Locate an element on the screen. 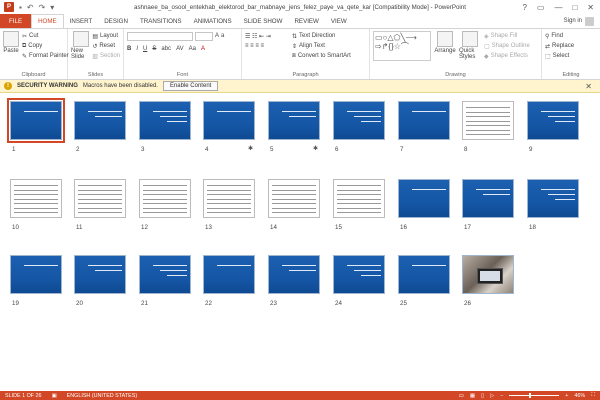 The image size is (600, 400). font-color-button: A is located at coordinates (203, 49).